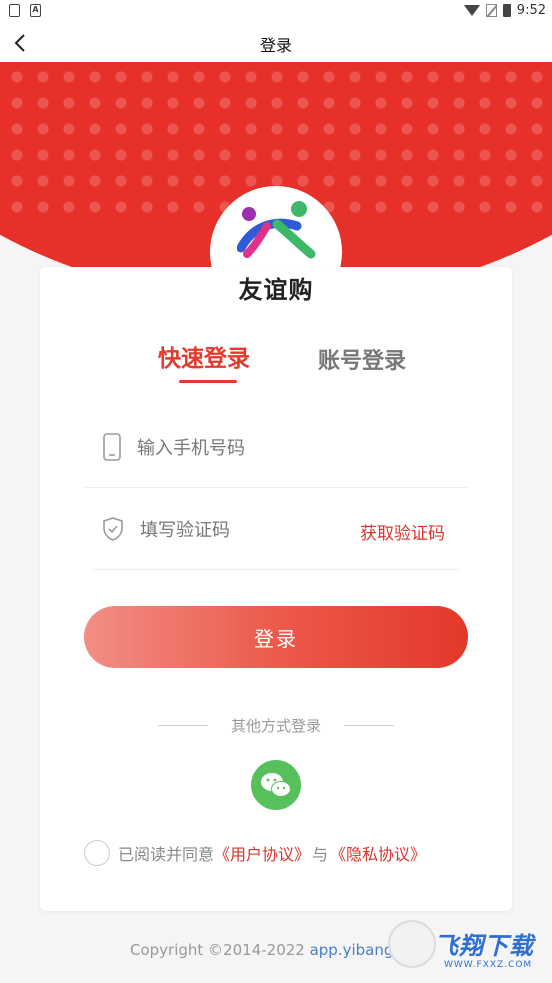 The width and height of the screenshot is (552, 983). What do you see at coordinates (262, 853) in the screenshot?
I see `user-agreement-link: 《用户协议》` at bounding box center [262, 853].